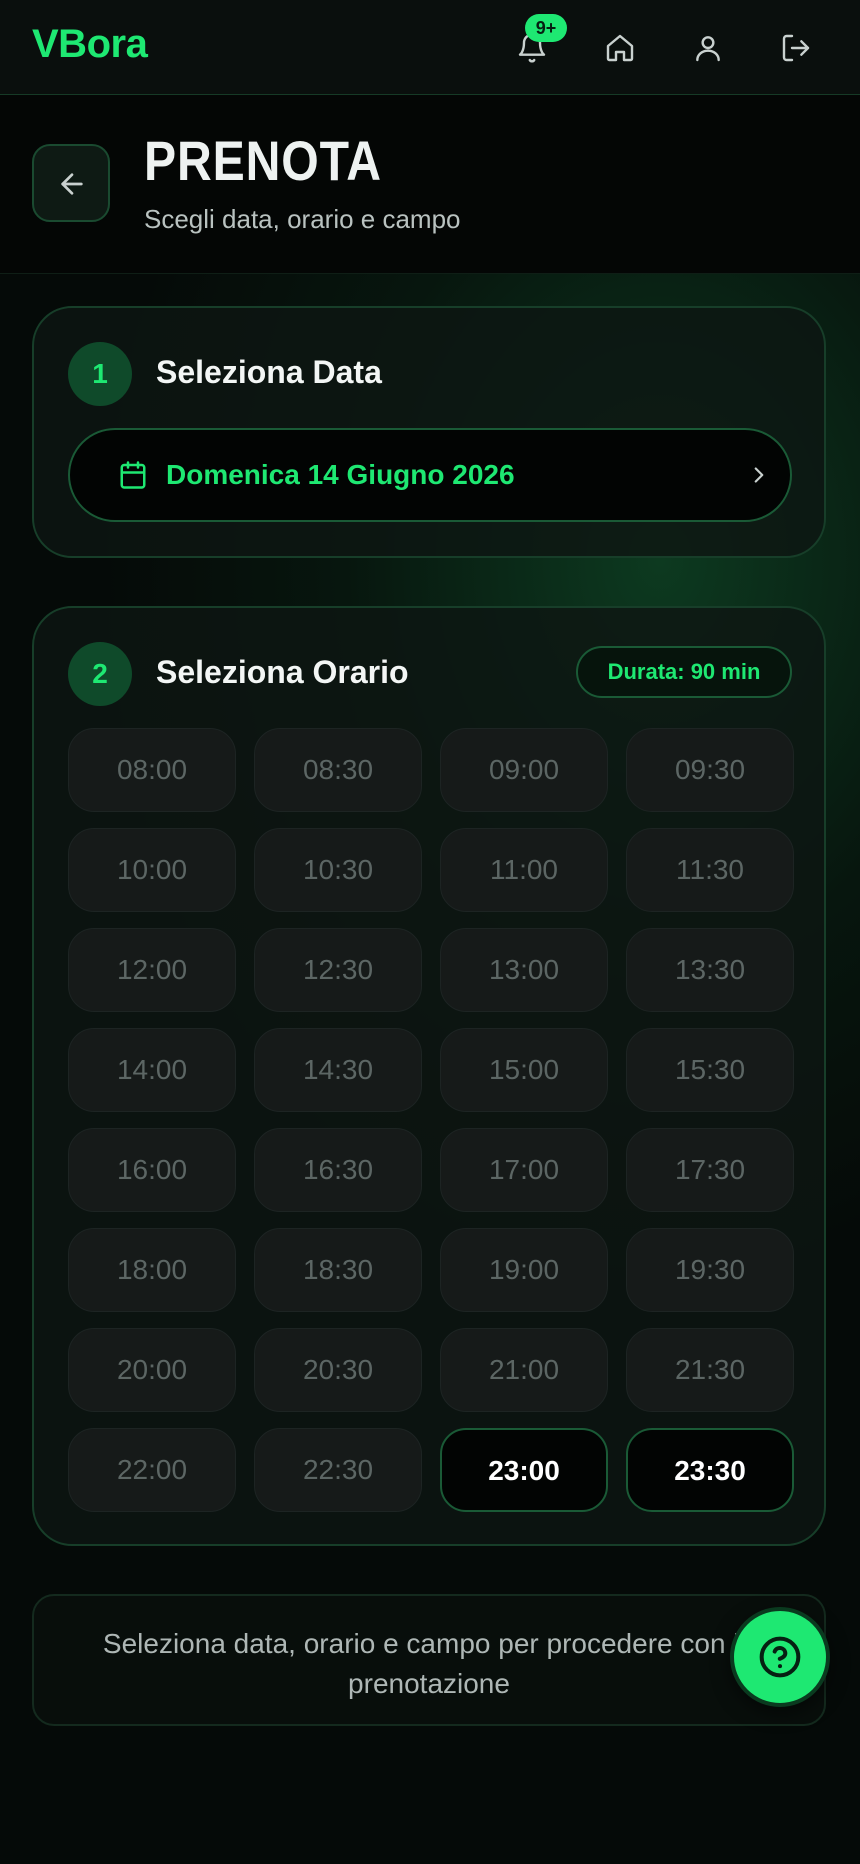 This screenshot has width=860, height=1864. What do you see at coordinates (710, 1270) in the screenshot?
I see `time-slot: 19:30` at bounding box center [710, 1270].